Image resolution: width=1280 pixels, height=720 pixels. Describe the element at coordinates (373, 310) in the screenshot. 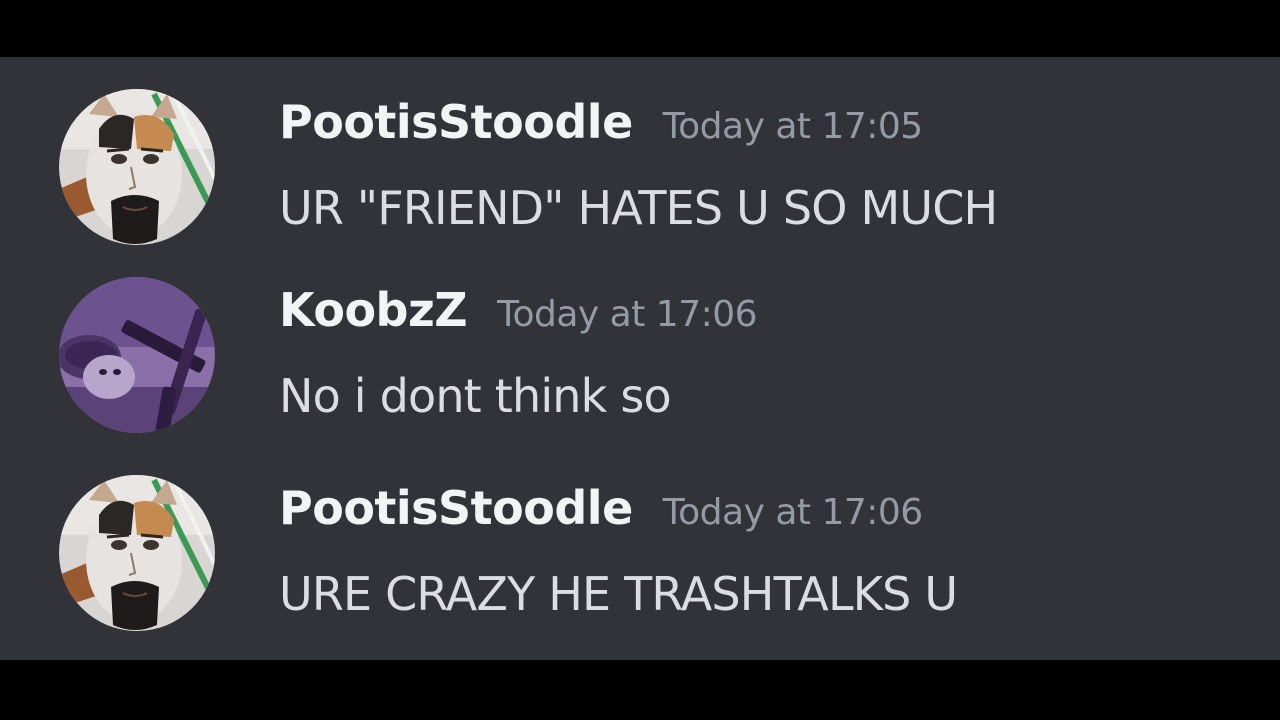

I see `username: KoobzZ` at that location.